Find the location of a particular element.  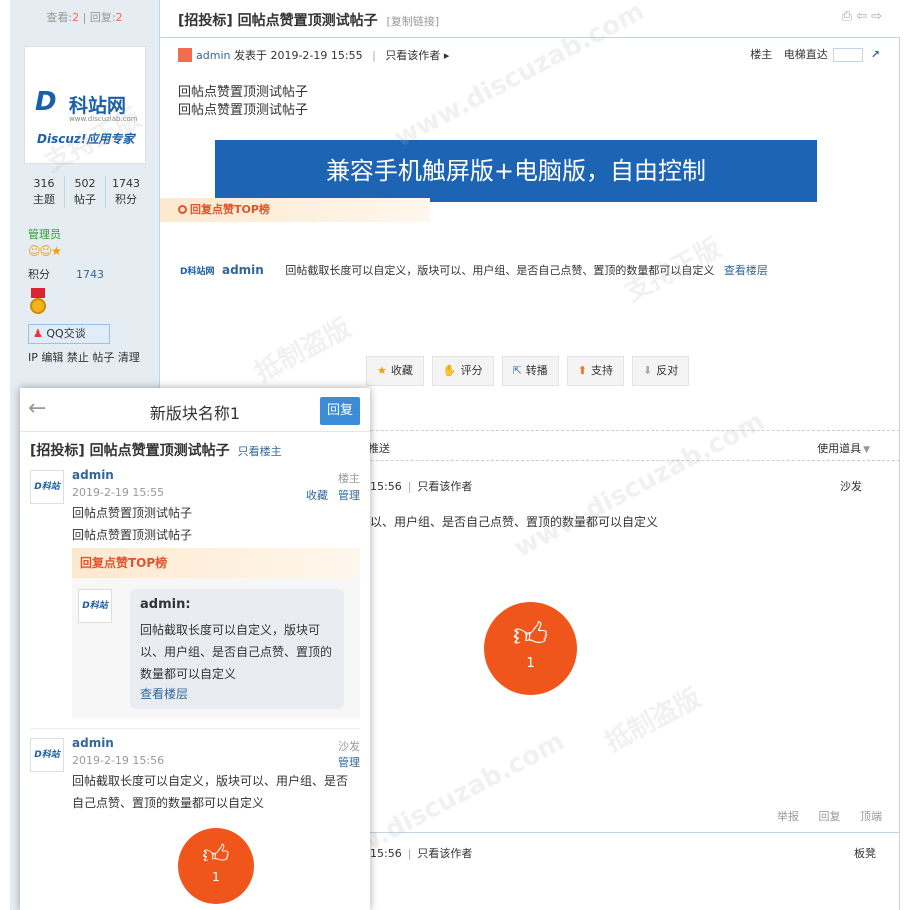

mobile-like-count: 1 is located at coordinates (216, 877).